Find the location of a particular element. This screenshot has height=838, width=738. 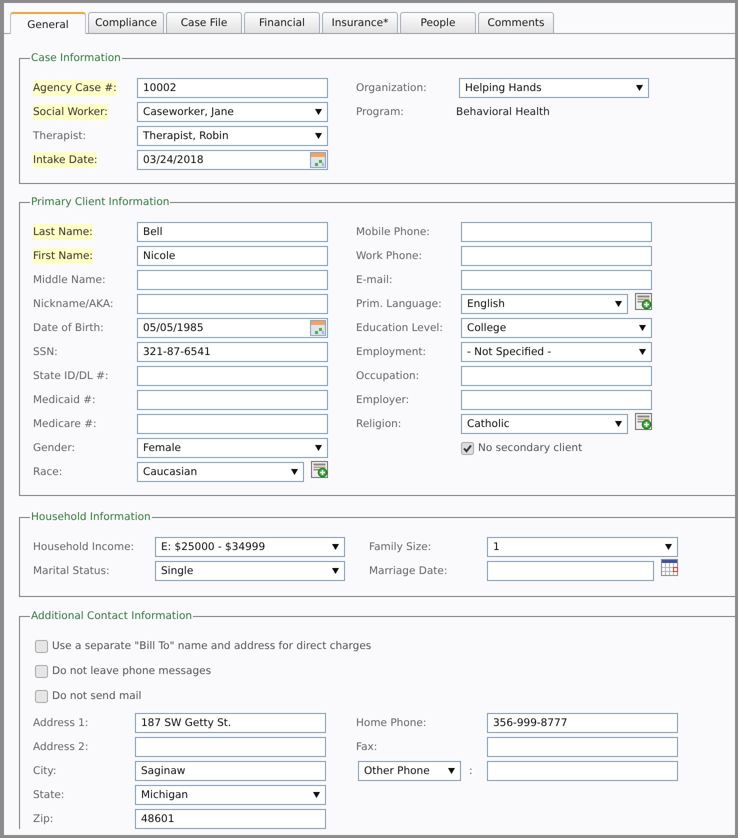

field-label: City: is located at coordinates (44, 771).